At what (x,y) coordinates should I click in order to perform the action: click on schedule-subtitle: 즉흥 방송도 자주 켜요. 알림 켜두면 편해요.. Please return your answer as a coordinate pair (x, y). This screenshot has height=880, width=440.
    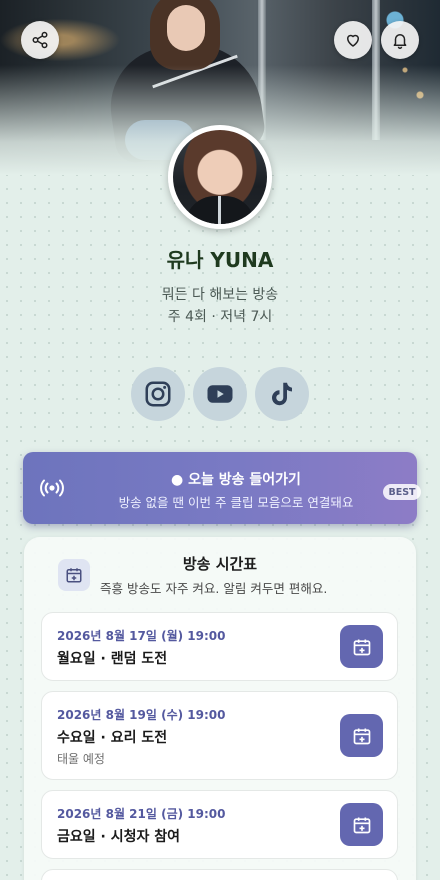
    Looking at the image, I should click on (214, 588).